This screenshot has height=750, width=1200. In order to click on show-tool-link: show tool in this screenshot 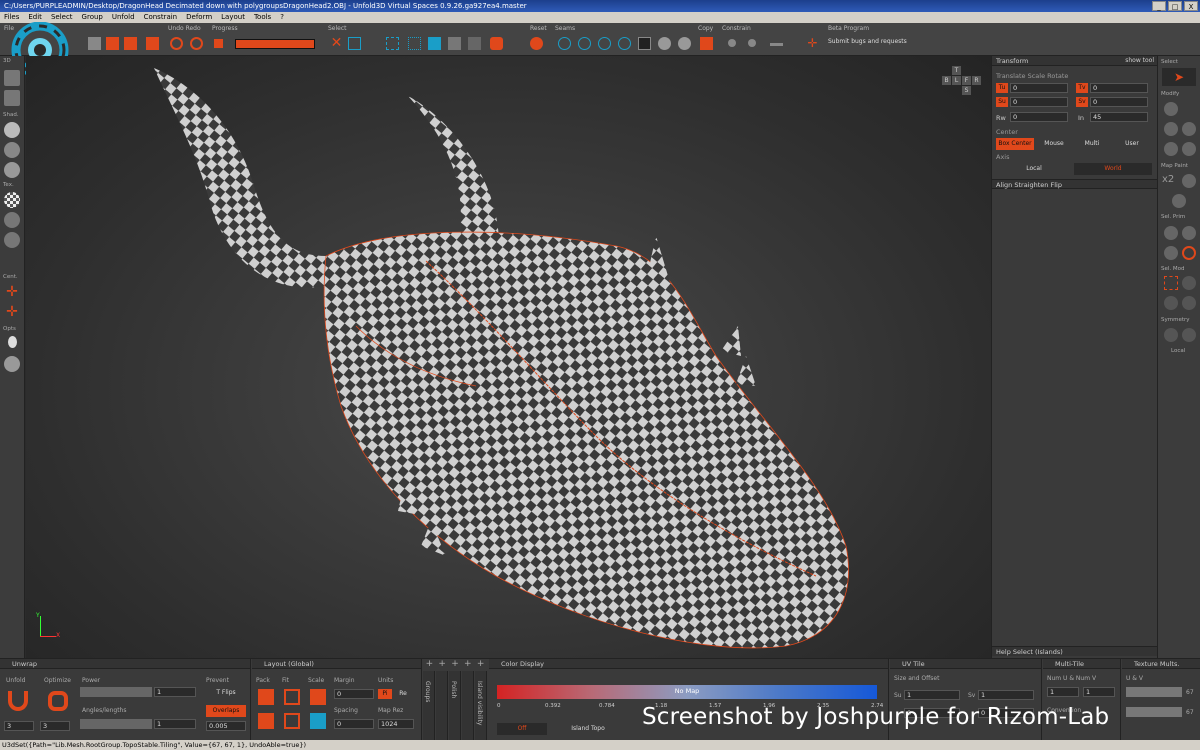, I will do `click(1139, 60)`.